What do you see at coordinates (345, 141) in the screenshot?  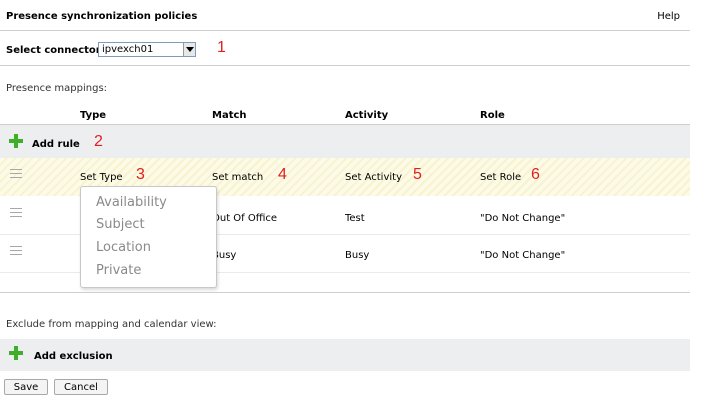 I see `add-rule-row` at bounding box center [345, 141].